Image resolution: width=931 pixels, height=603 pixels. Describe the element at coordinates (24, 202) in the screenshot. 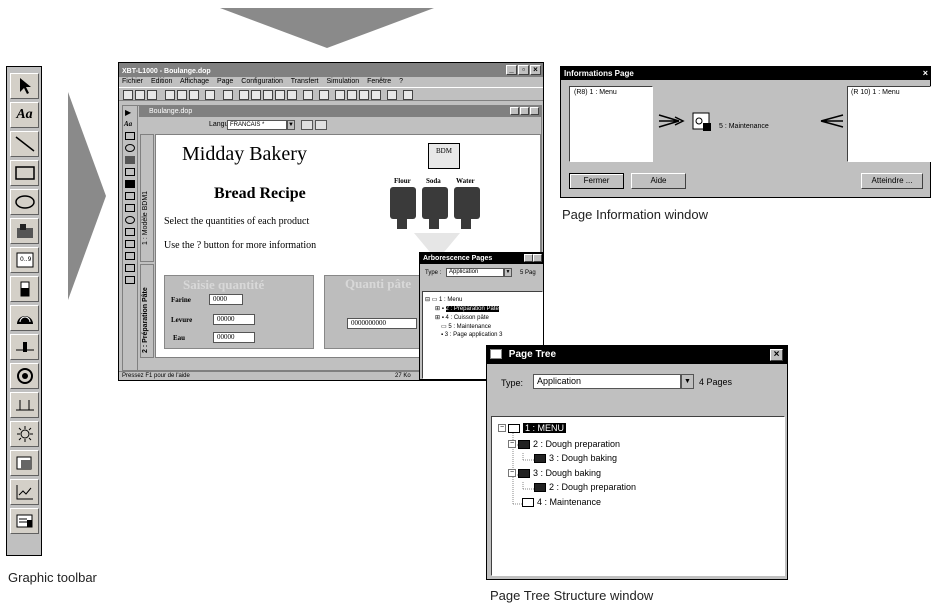

I see `ellipse-tool-icon` at that location.